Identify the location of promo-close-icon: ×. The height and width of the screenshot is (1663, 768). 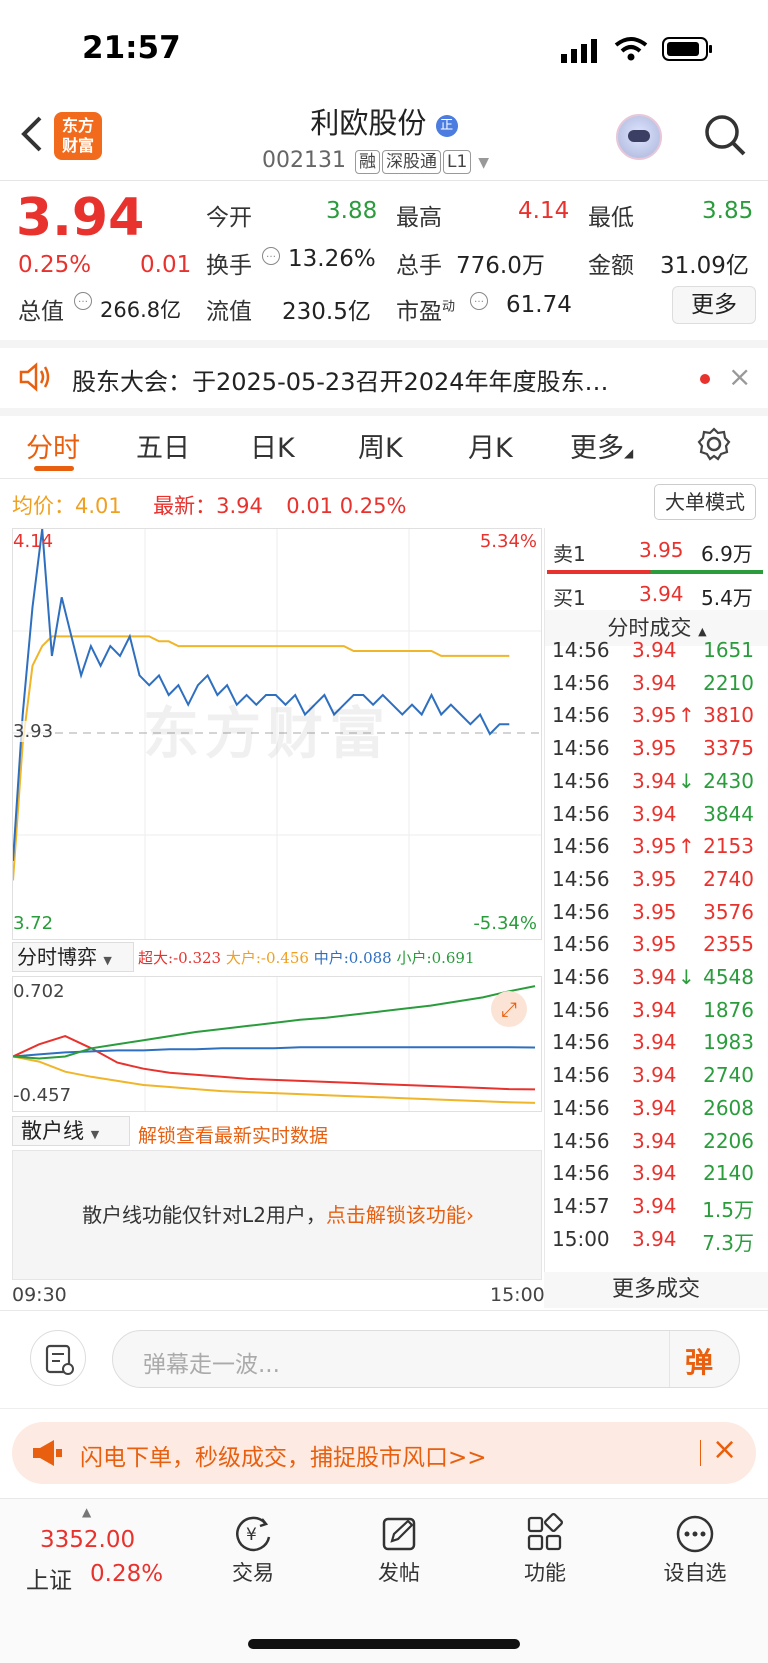
(724, 1449).